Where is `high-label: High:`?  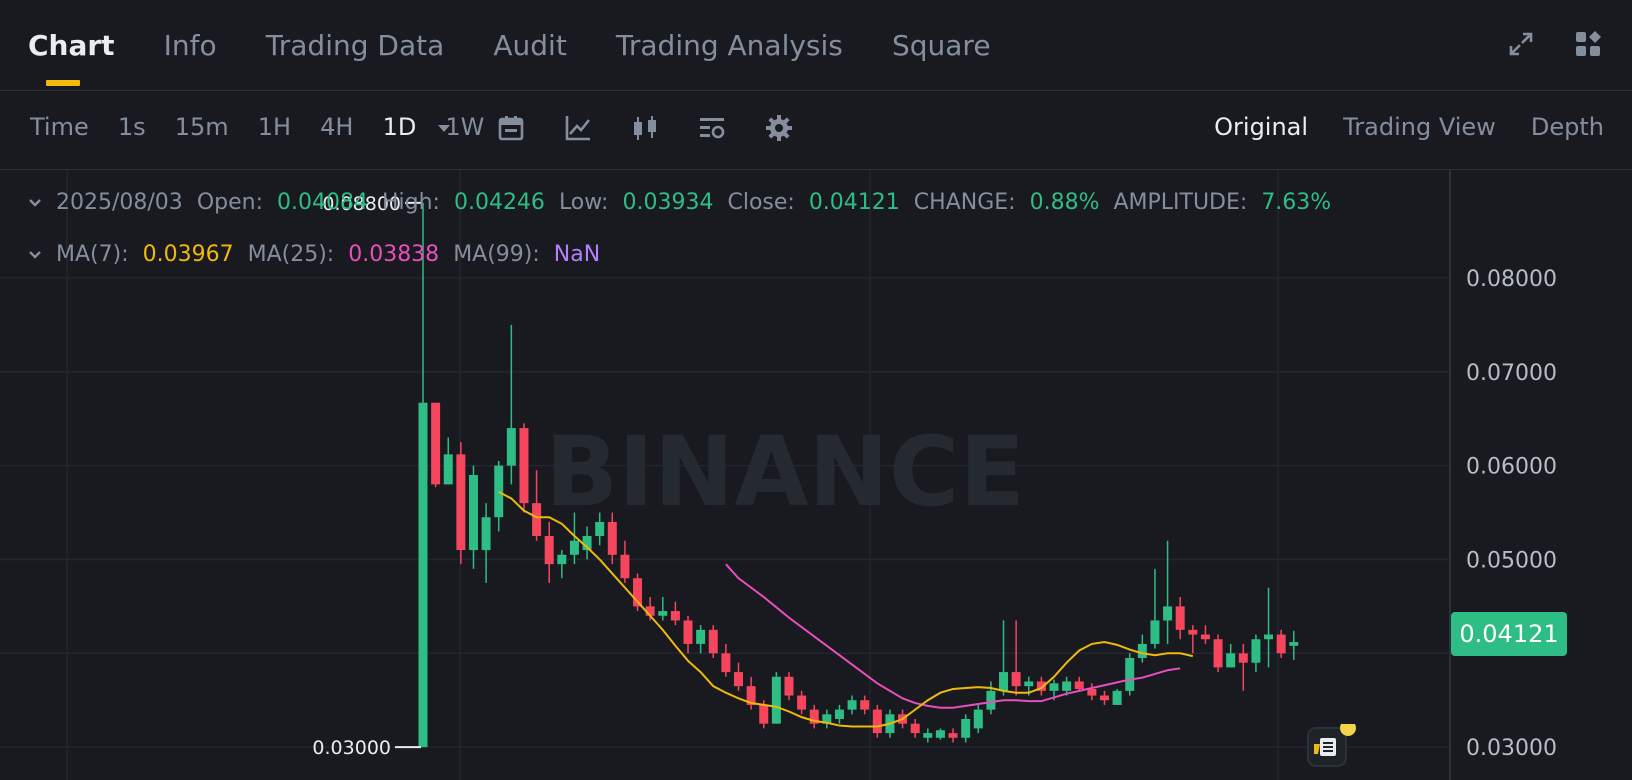
high-label: High: is located at coordinates (410, 202).